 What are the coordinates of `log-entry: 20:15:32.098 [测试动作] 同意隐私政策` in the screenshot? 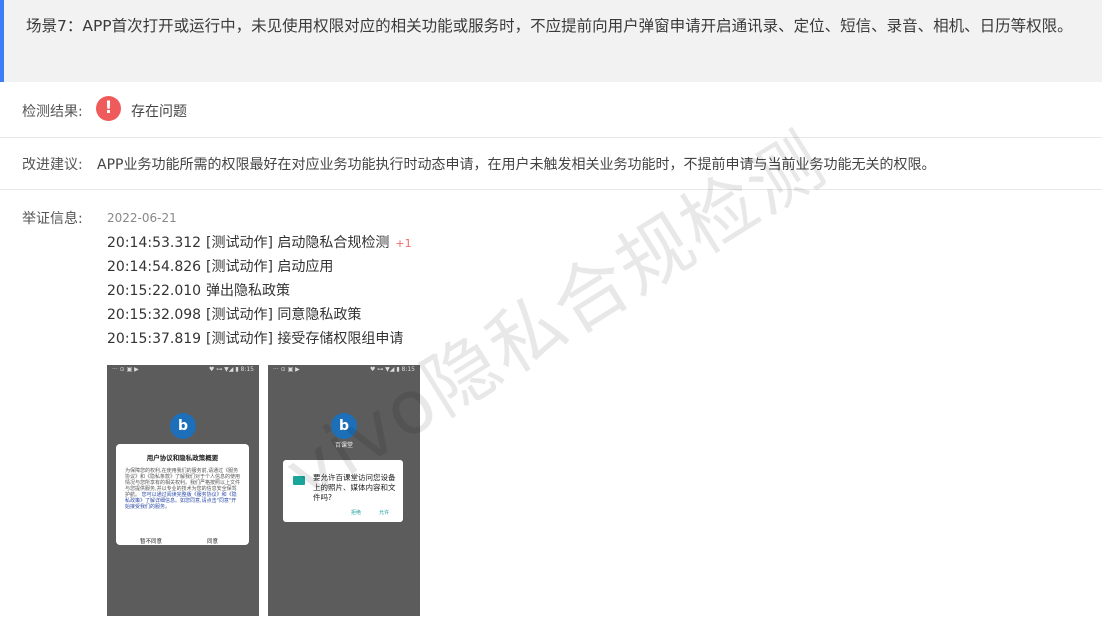 It's located at (259, 315).